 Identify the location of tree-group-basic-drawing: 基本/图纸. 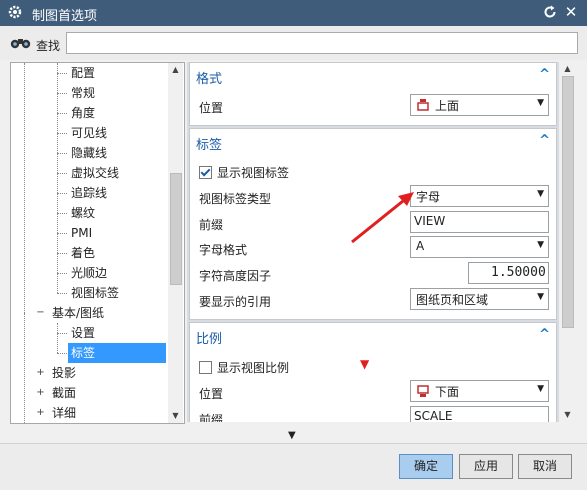
(78, 313).